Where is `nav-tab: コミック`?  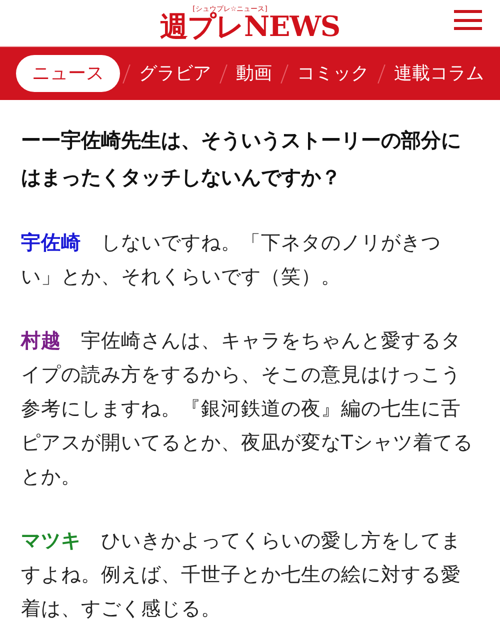
nav-tab: コミック is located at coordinates (333, 73).